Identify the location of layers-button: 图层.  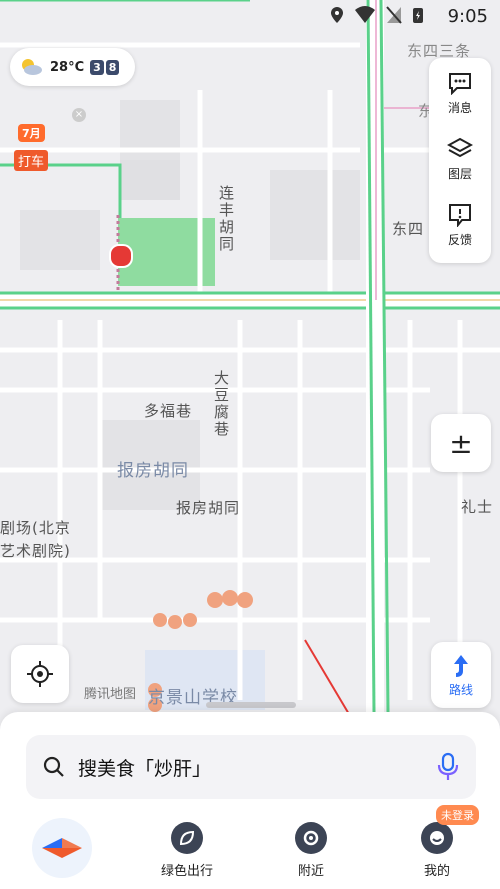
(460, 159).